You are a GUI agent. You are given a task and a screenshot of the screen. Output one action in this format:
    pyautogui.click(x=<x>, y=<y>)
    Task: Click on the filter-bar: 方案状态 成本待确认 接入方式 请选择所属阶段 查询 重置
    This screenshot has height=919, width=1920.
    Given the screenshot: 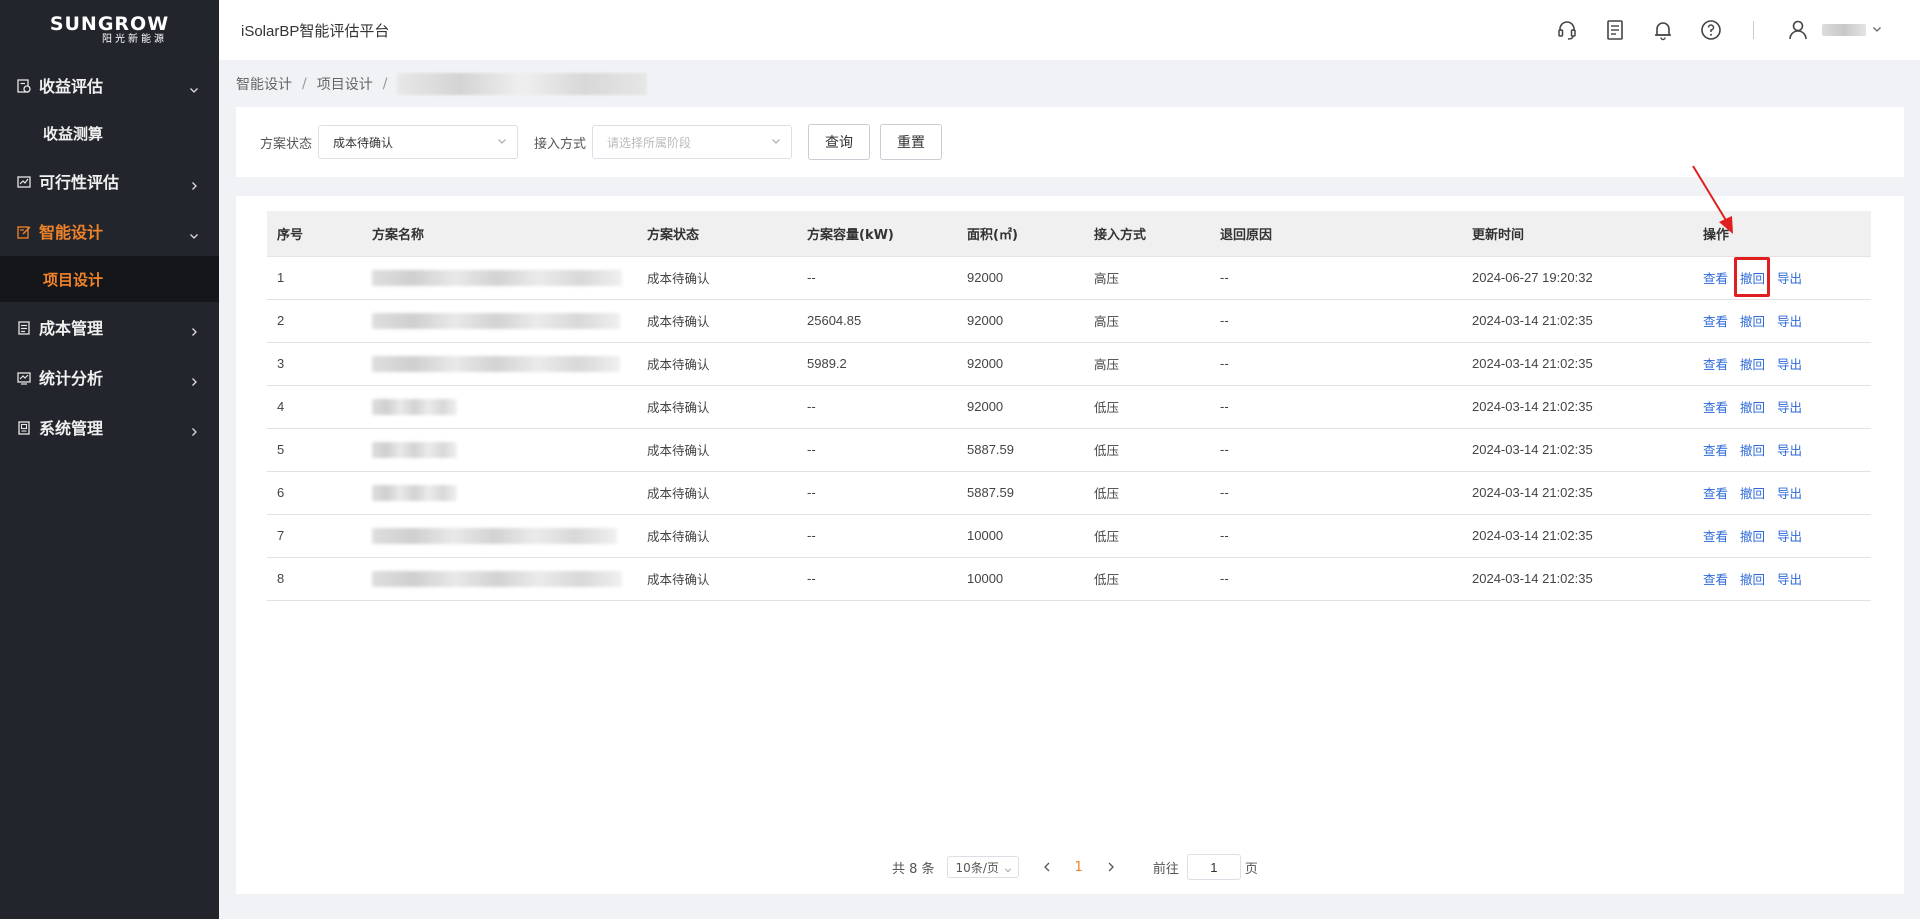 What is the action you would take?
    pyautogui.click(x=1070, y=142)
    